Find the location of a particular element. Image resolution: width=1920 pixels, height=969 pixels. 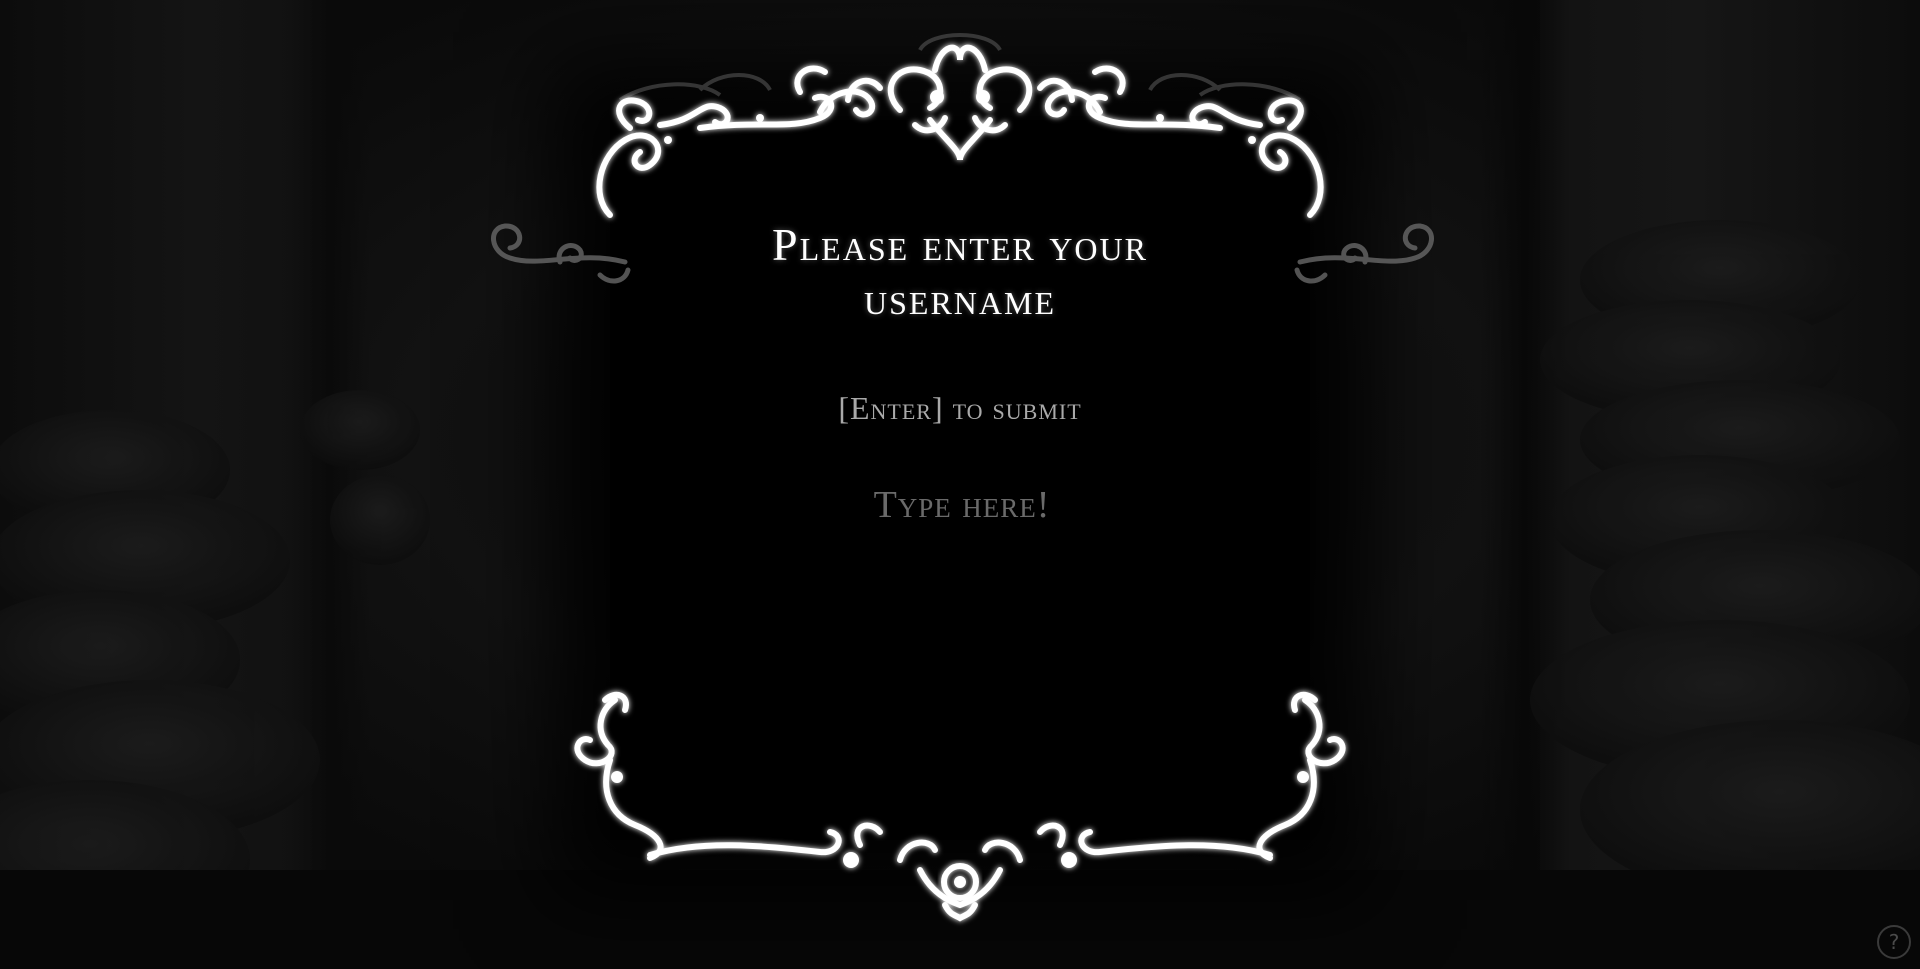

prompt-title-line-1: Please enter your is located at coordinates (960, 244).